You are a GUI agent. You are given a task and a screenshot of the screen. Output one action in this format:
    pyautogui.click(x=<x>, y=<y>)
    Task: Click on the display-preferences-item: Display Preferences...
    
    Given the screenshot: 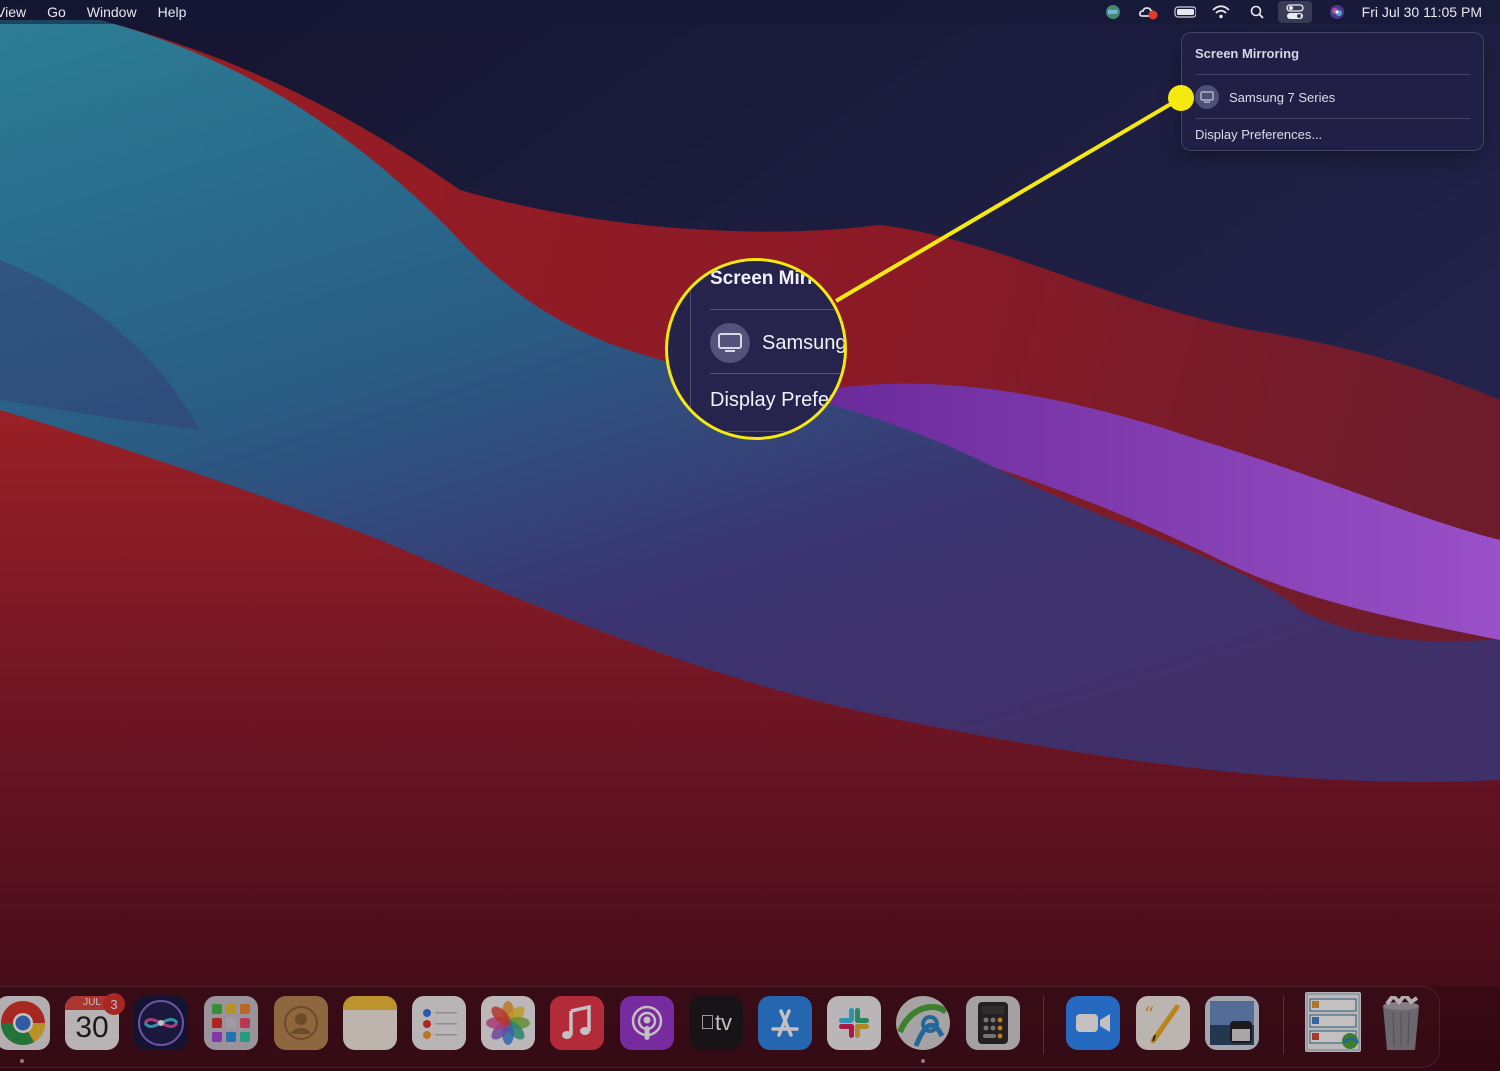 What is the action you would take?
    pyautogui.click(x=1258, y=134)
    